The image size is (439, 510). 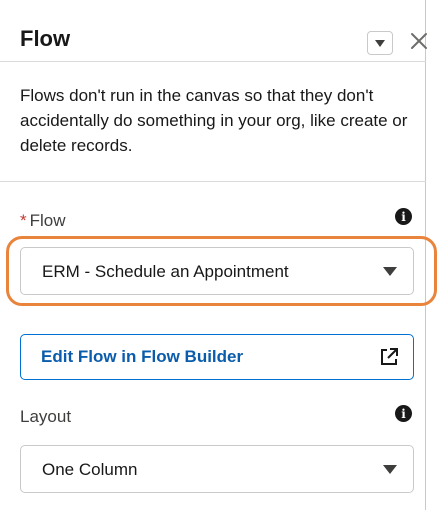 I want to click on panel-title: Flow, so click(x=45, y=38).